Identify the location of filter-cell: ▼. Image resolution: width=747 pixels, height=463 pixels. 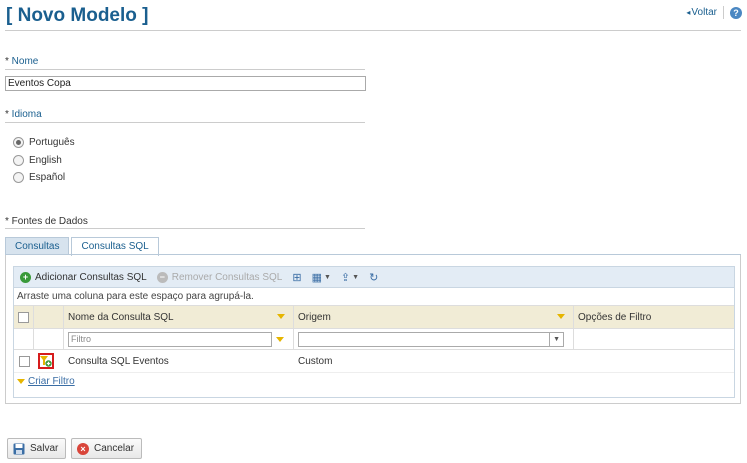
(434, 339).